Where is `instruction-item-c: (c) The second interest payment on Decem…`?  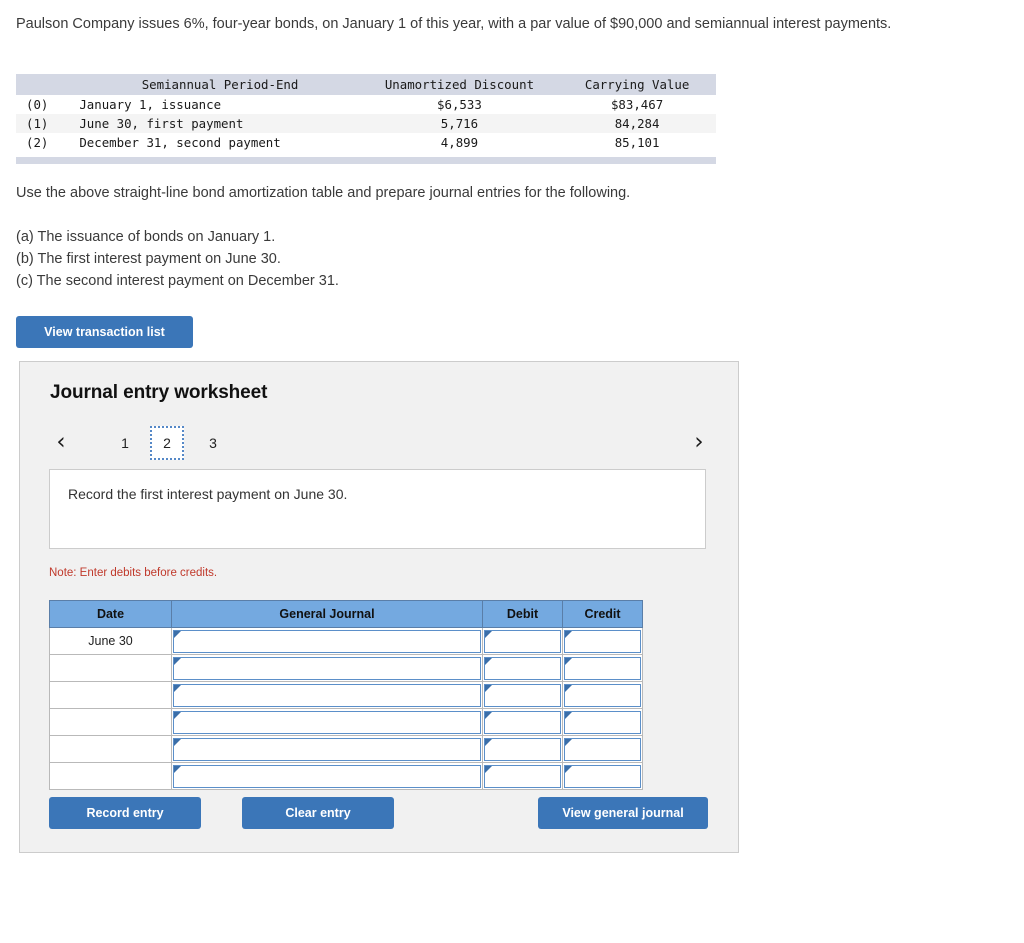 instruction-item-c: (c) The second interest payment on Decem… is located at coordinates (177, 281).